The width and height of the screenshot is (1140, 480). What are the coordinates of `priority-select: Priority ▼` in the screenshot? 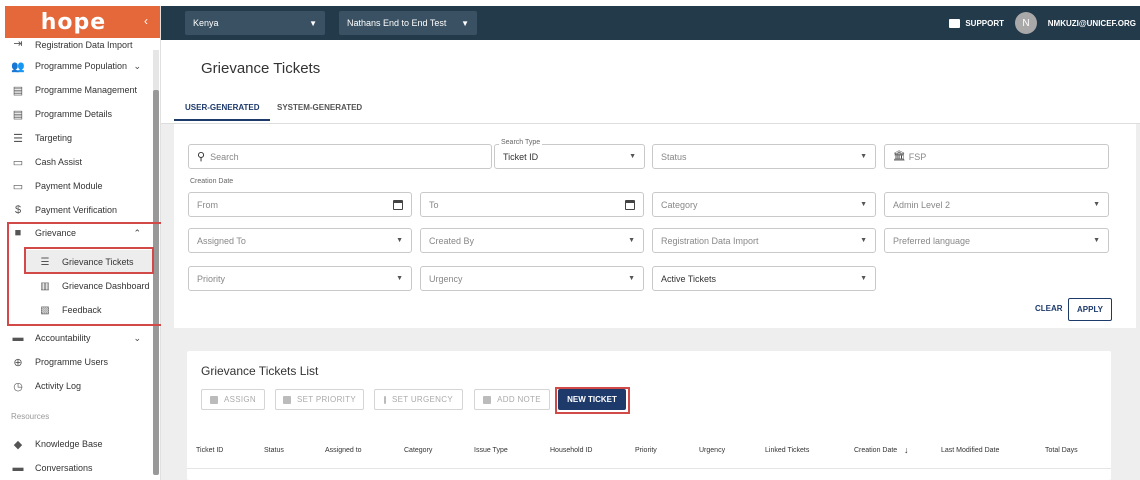 It's located at (300, 278).